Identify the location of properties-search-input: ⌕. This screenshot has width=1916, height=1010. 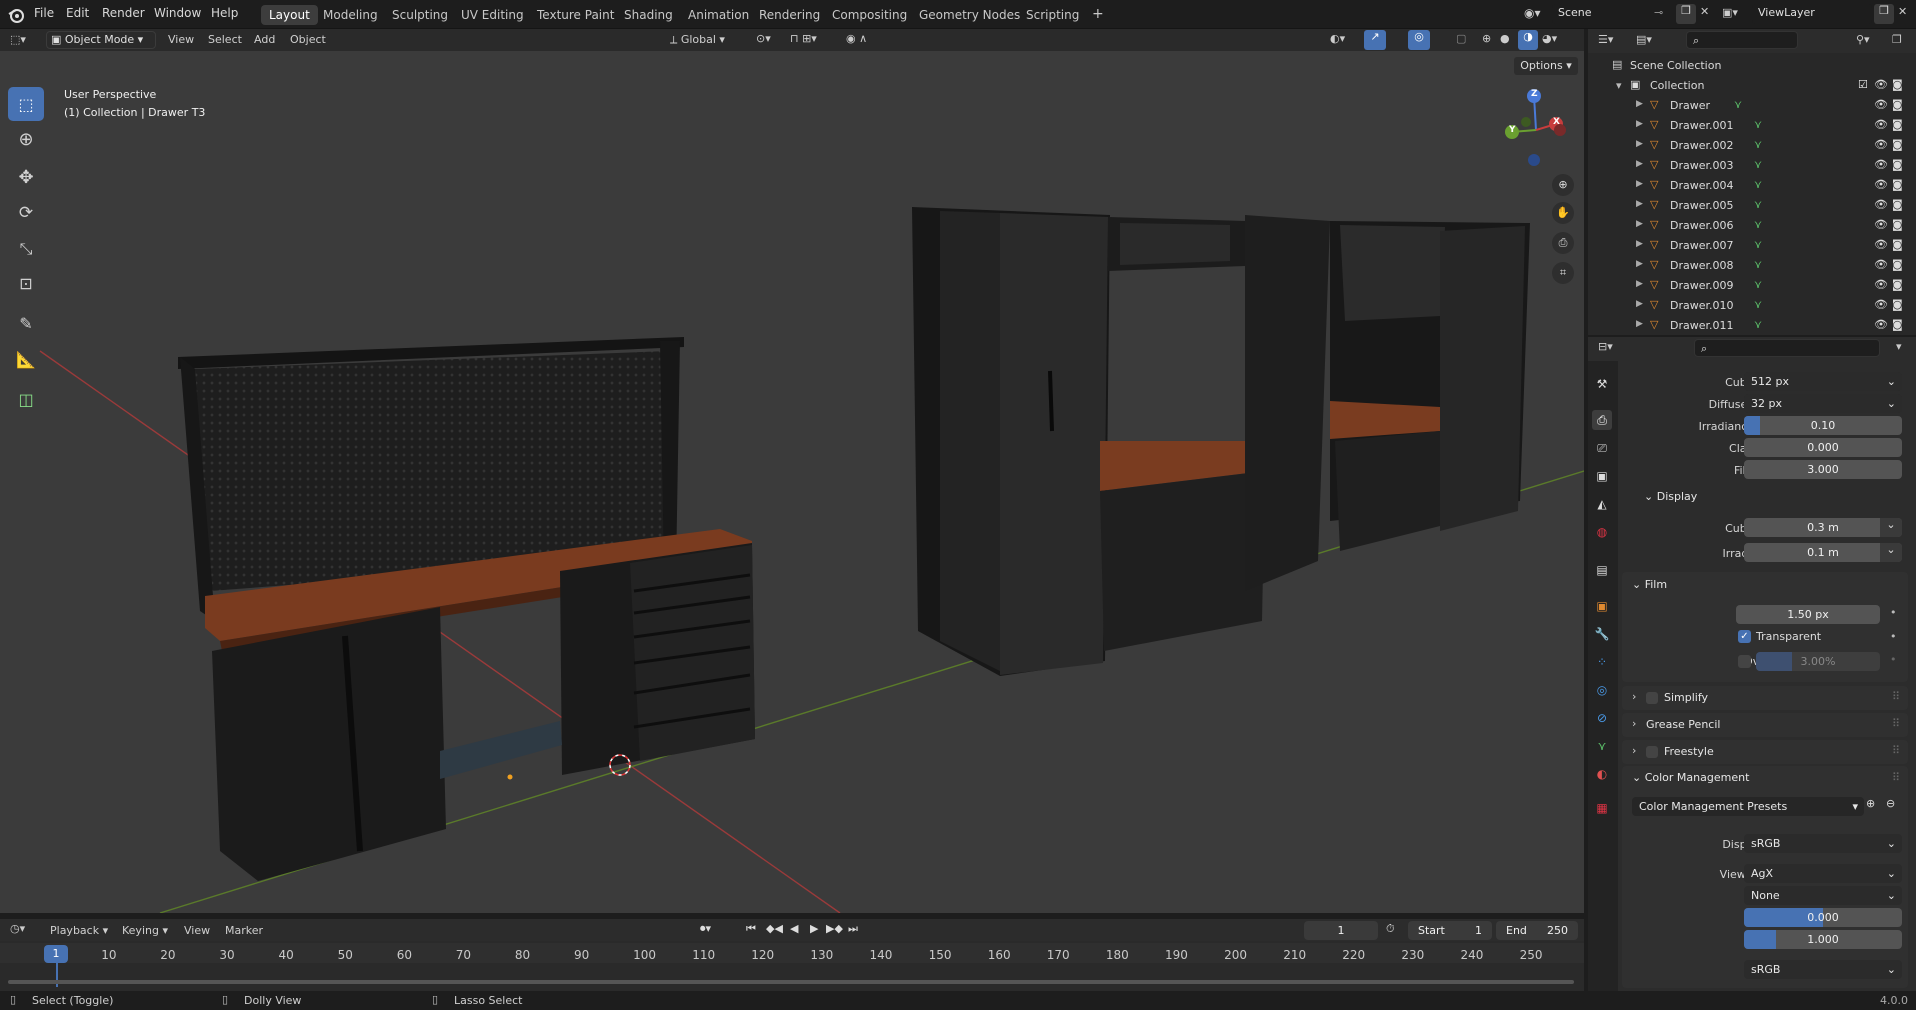
(1787, 348).